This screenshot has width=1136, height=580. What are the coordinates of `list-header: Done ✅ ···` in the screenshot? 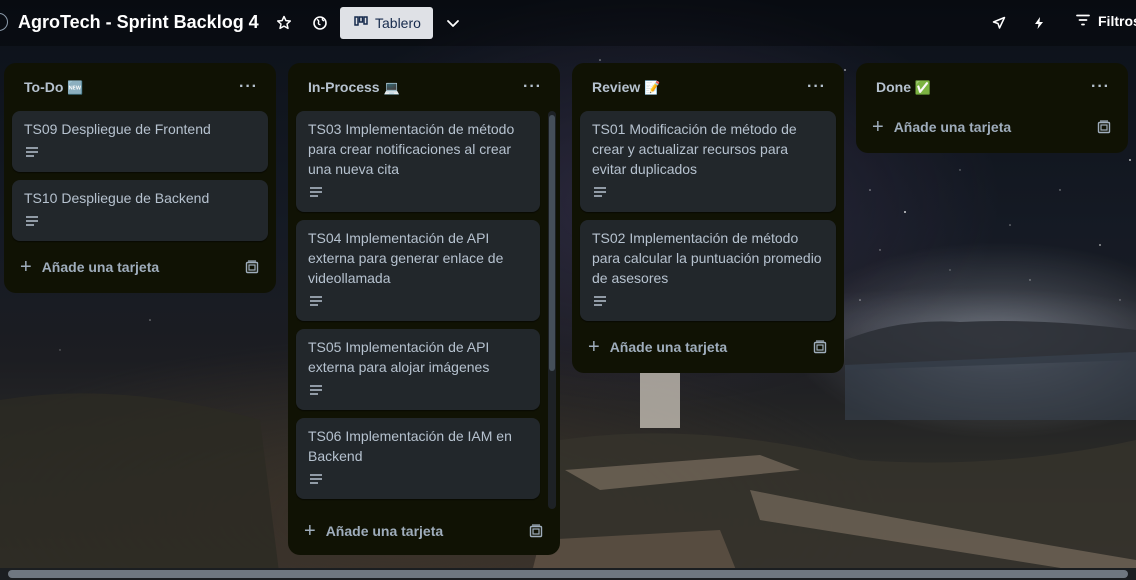 It's located at (992, 87).